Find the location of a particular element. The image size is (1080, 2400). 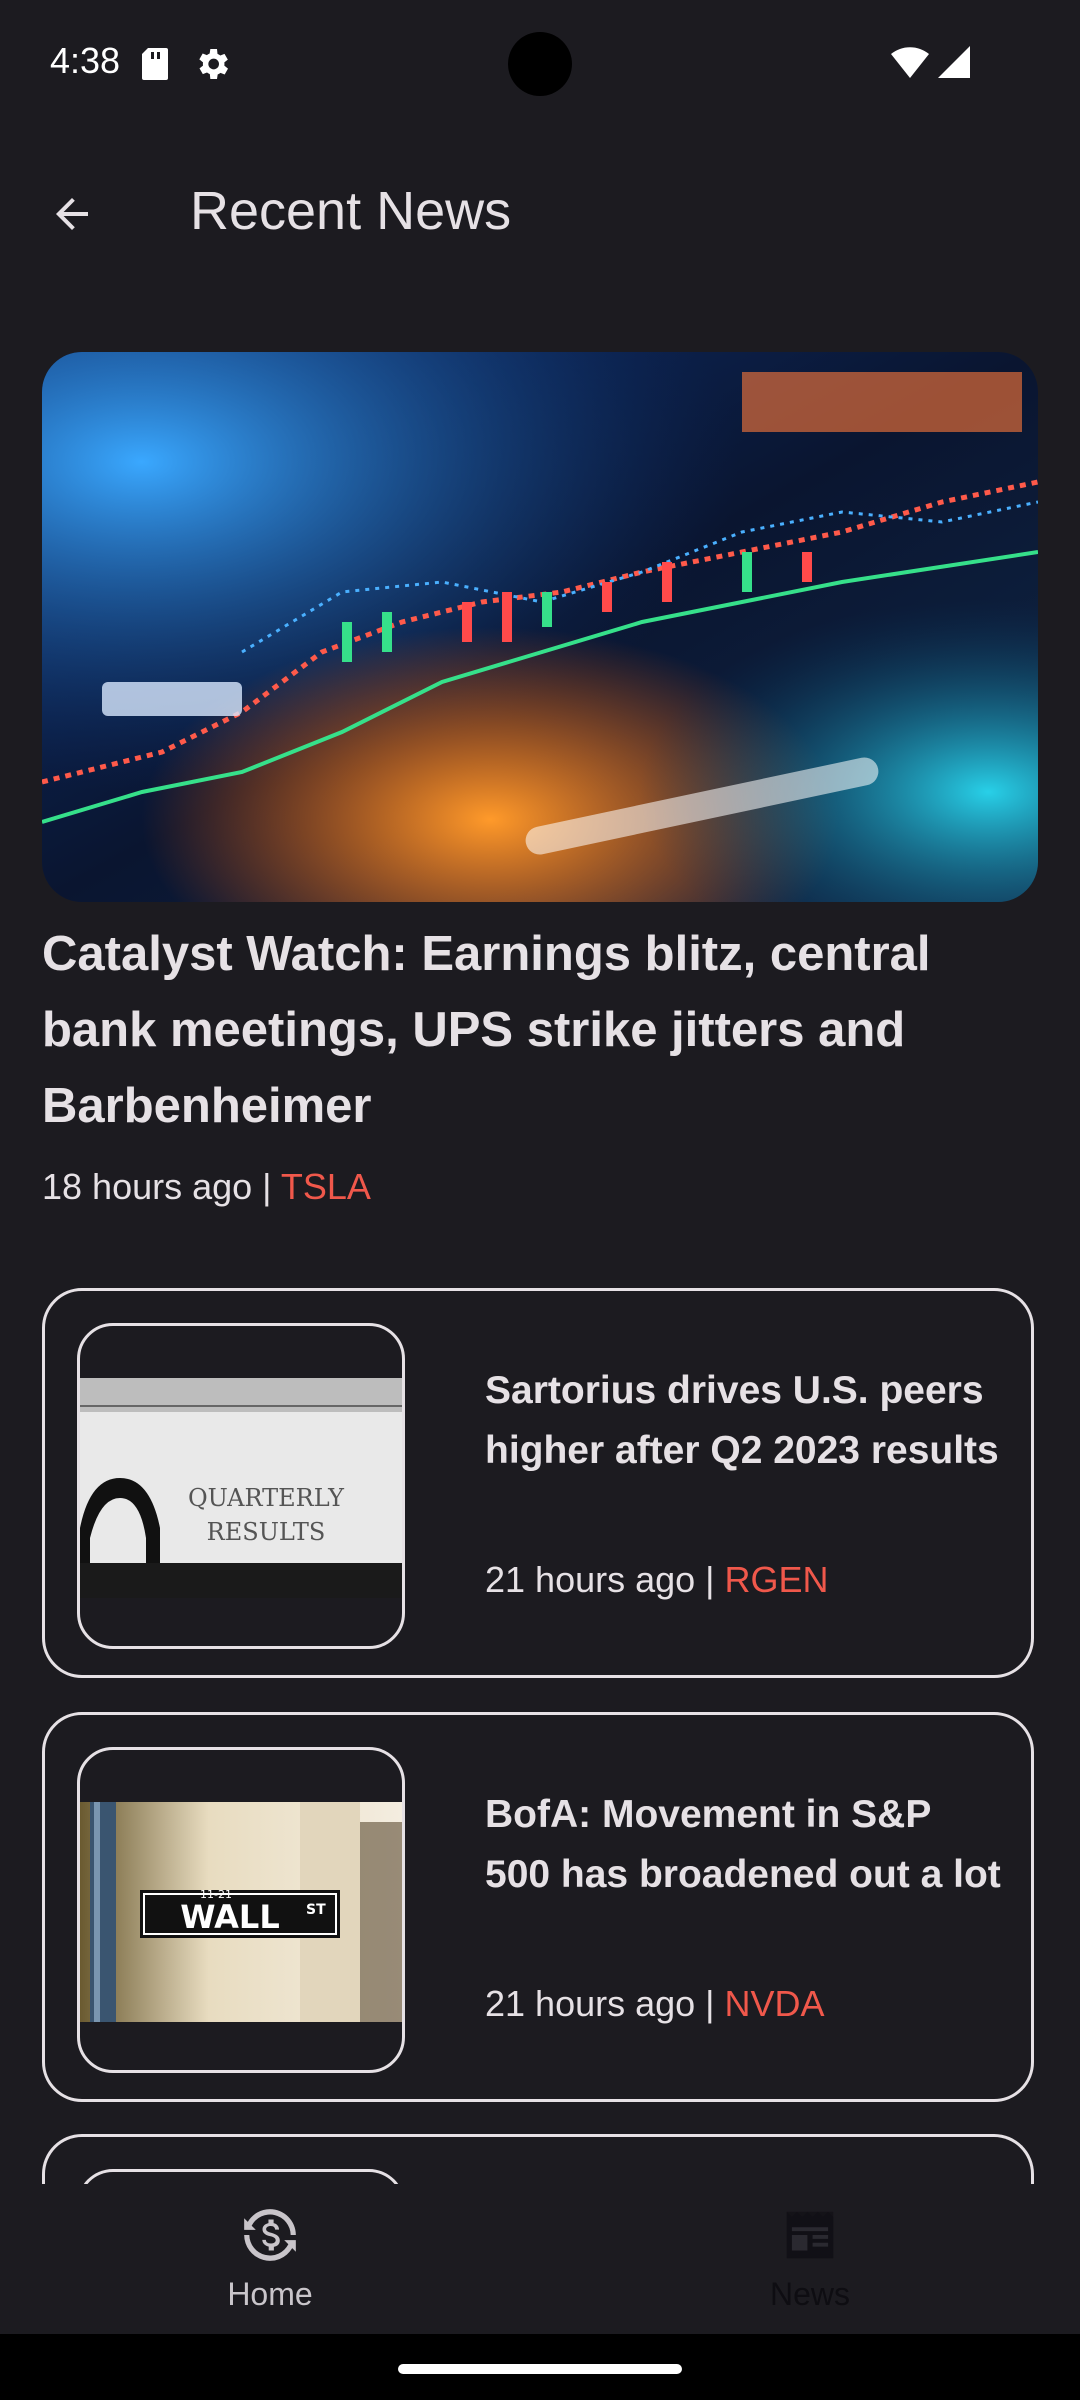

arrow-back-icon is located at coordinates (72, 214).